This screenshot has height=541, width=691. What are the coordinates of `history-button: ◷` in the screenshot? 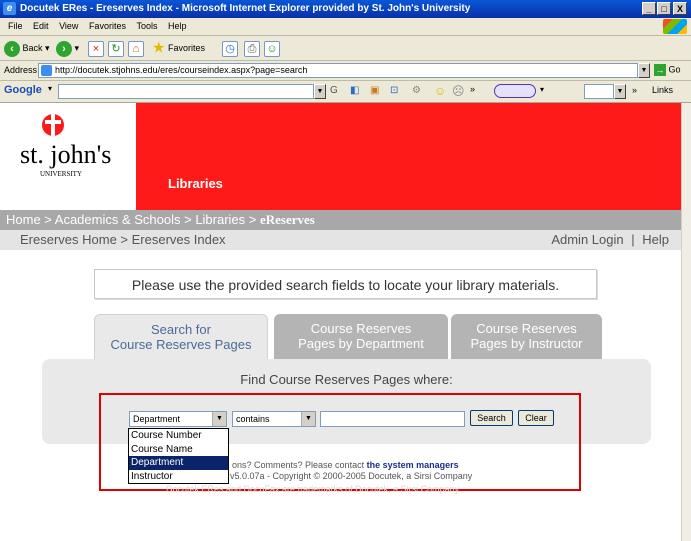 It's located at (230, 48).